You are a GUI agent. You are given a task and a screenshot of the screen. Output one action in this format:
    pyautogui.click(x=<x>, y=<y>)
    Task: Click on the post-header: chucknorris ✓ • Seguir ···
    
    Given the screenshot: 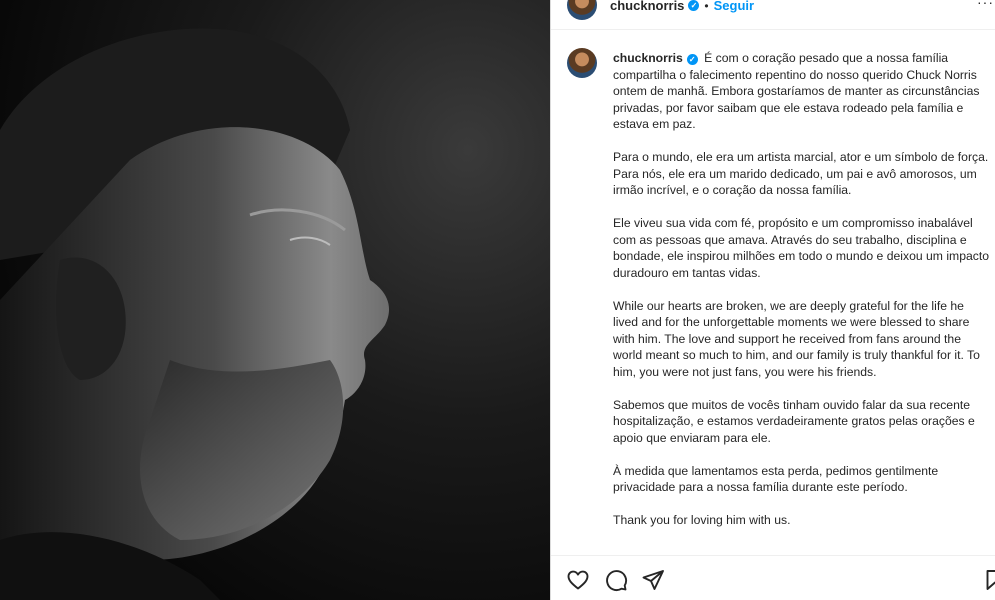 What is the action you would take?
    pyautogui.click(x=773, y=15)
    